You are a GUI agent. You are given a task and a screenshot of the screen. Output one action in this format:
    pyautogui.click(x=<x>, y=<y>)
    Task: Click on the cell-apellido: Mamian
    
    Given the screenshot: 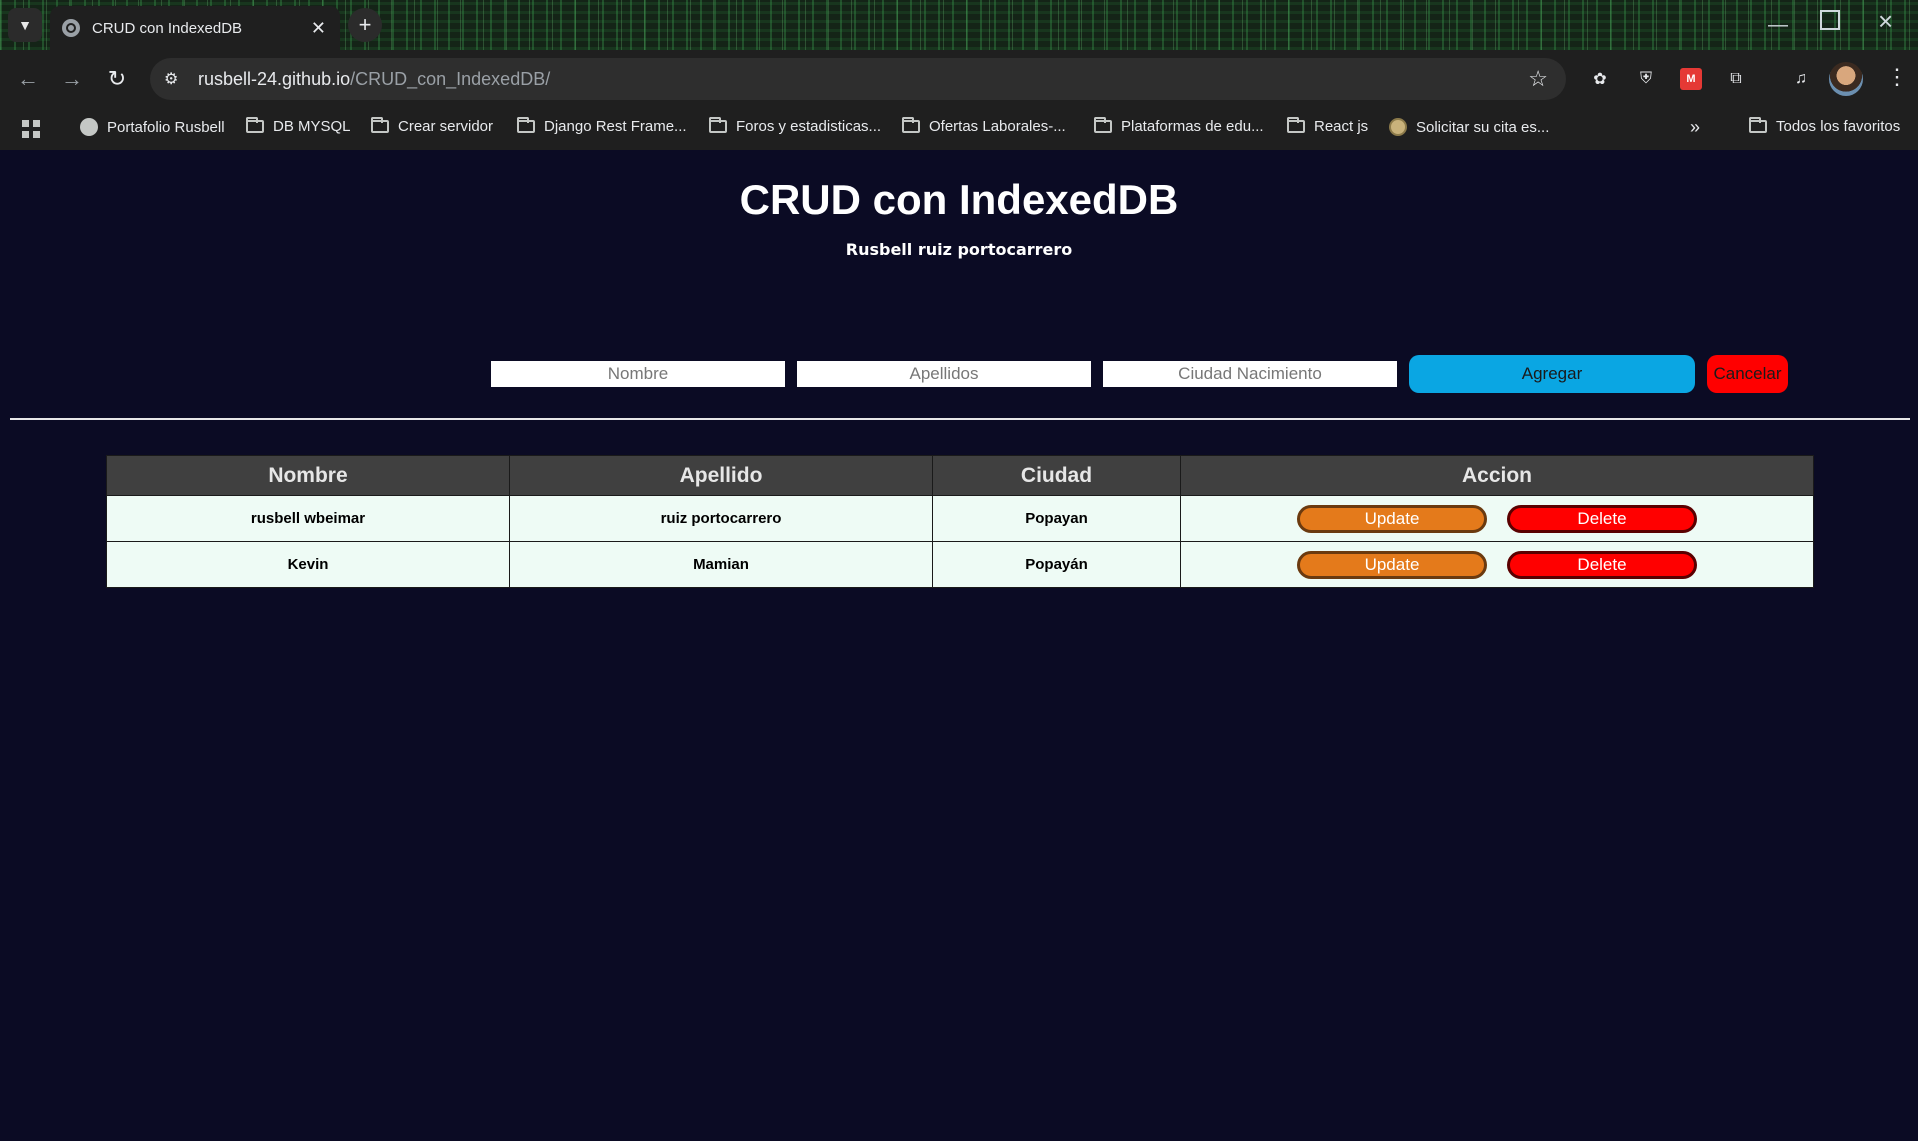 What is the action you would take?
    pyautogui.click(x=721, y=564)
    